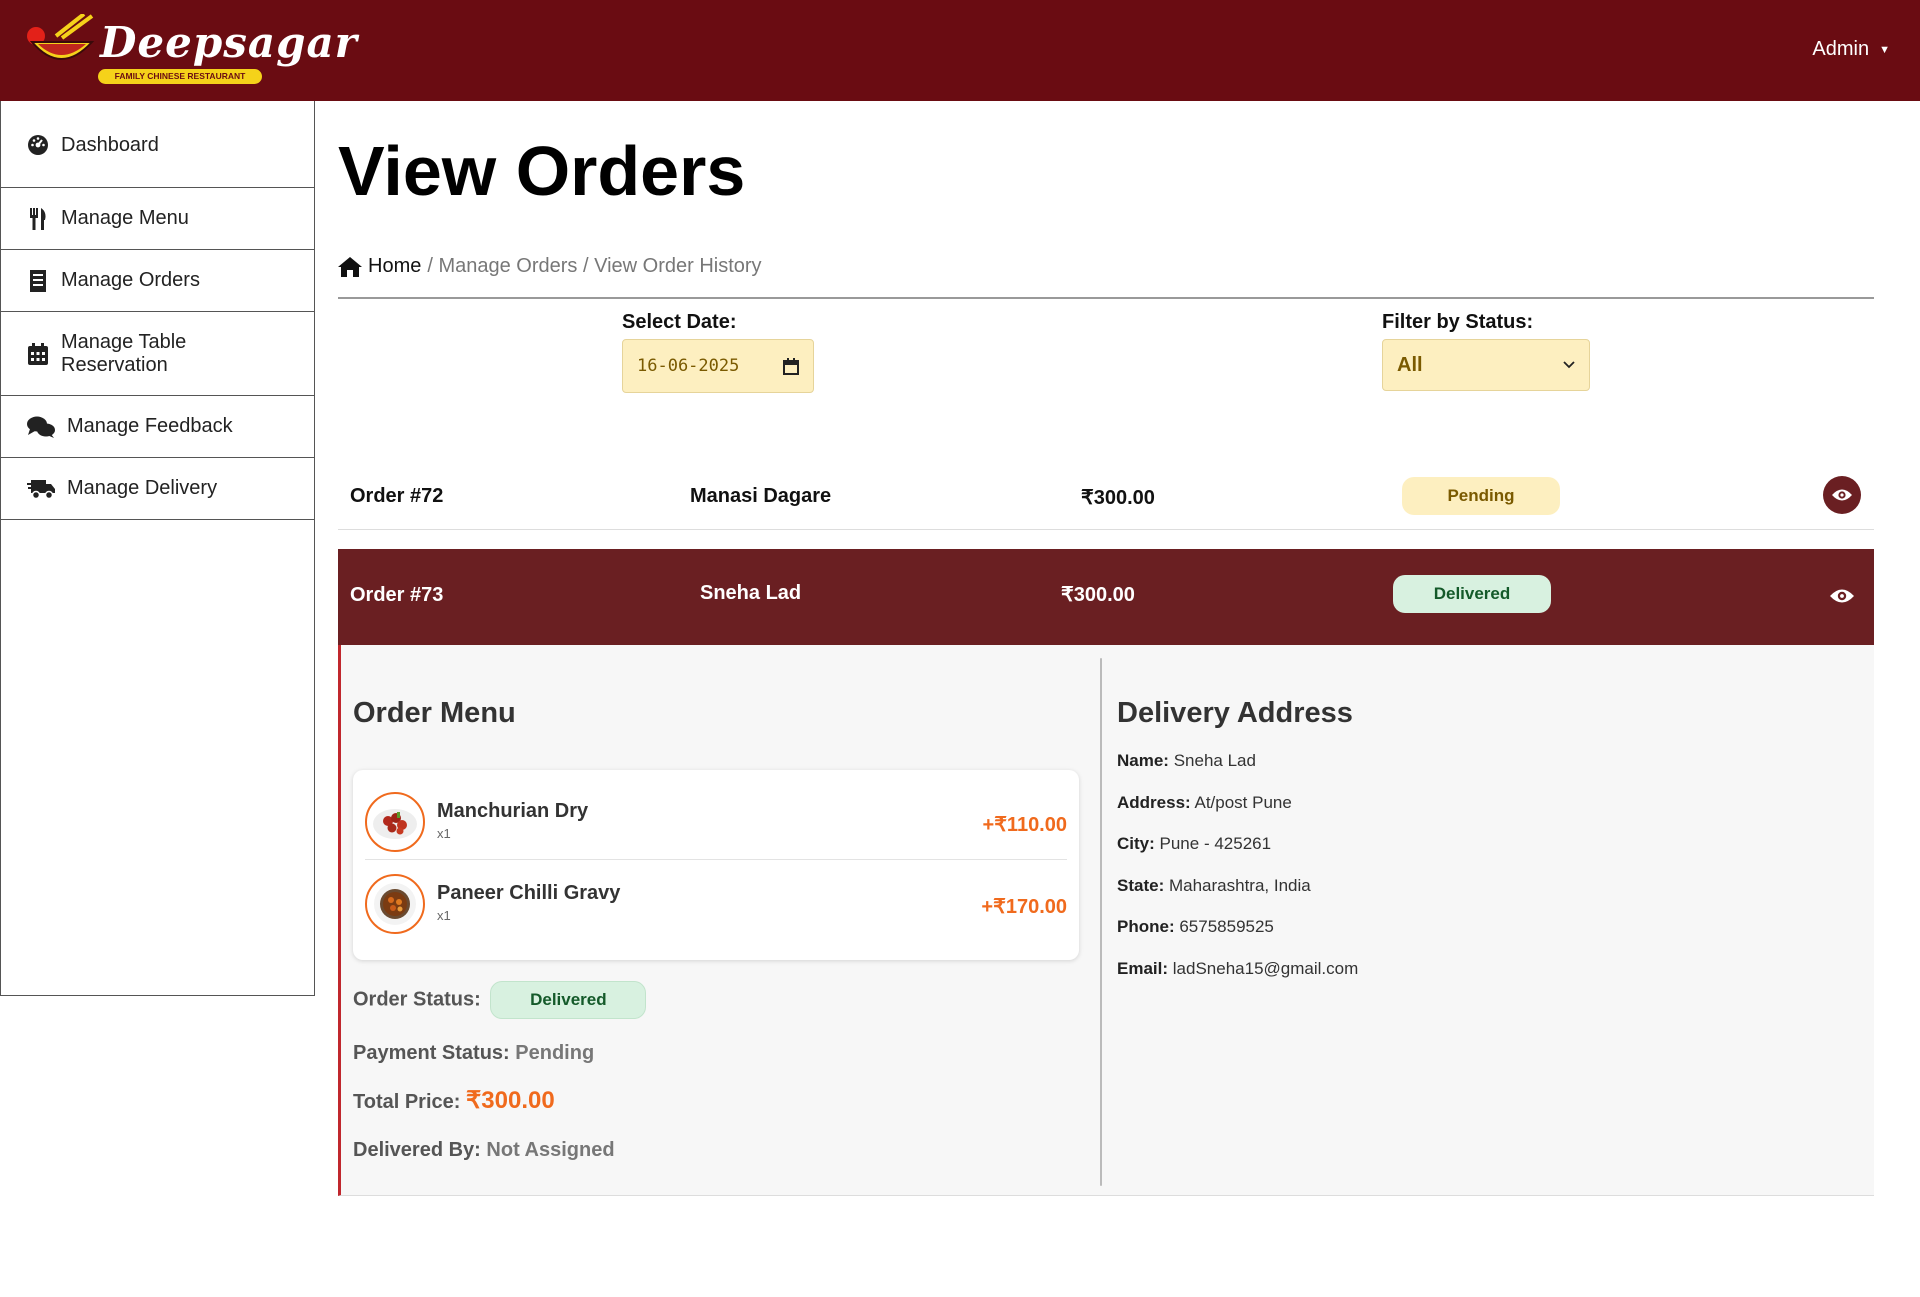  Describe the element at coordinates (594, 266) in the screenshot. I see `breadcrumb-path: / Manage Orders / View Order History` at that location.